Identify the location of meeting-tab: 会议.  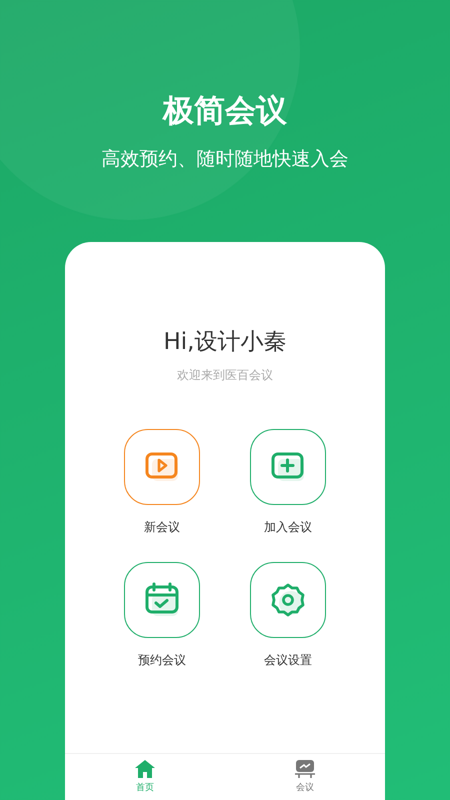
(305, 777).